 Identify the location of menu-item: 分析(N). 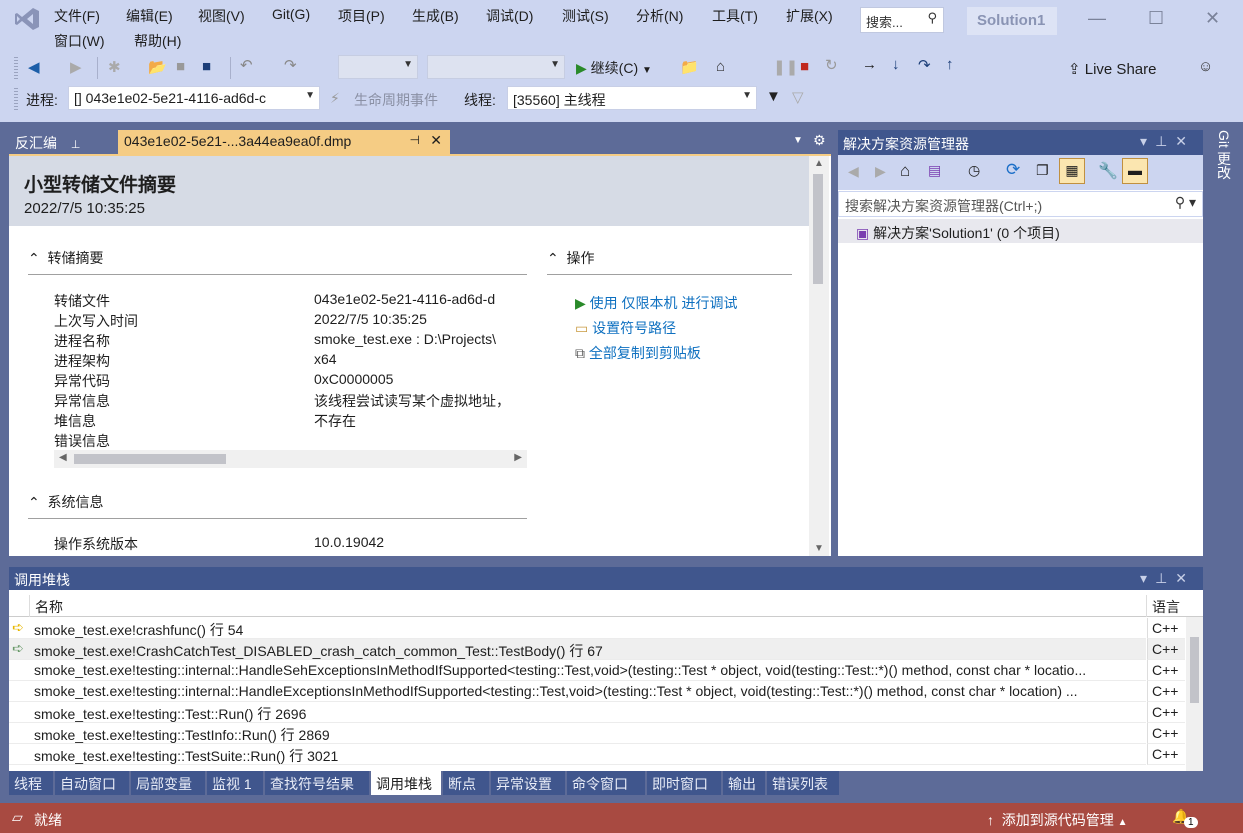
(659, 16).